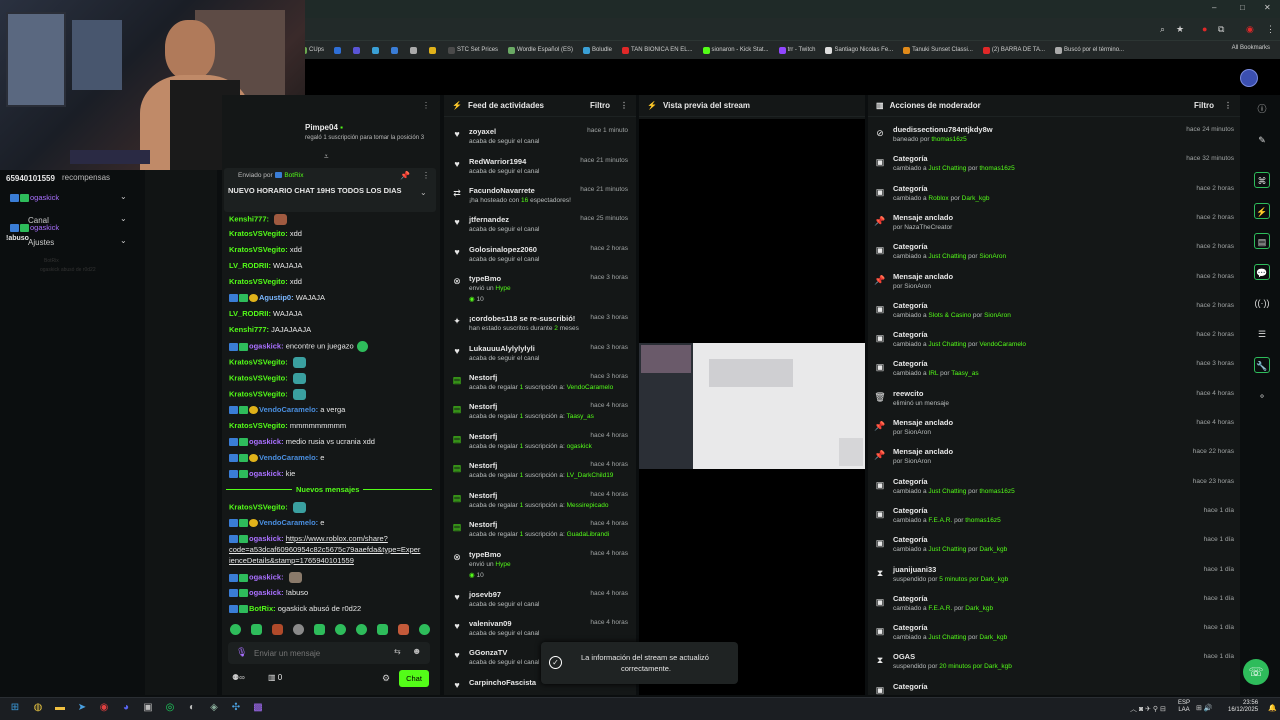 This screenshot has width=1280, height=720. I want to click on user-avatar, so click(1249, 78).